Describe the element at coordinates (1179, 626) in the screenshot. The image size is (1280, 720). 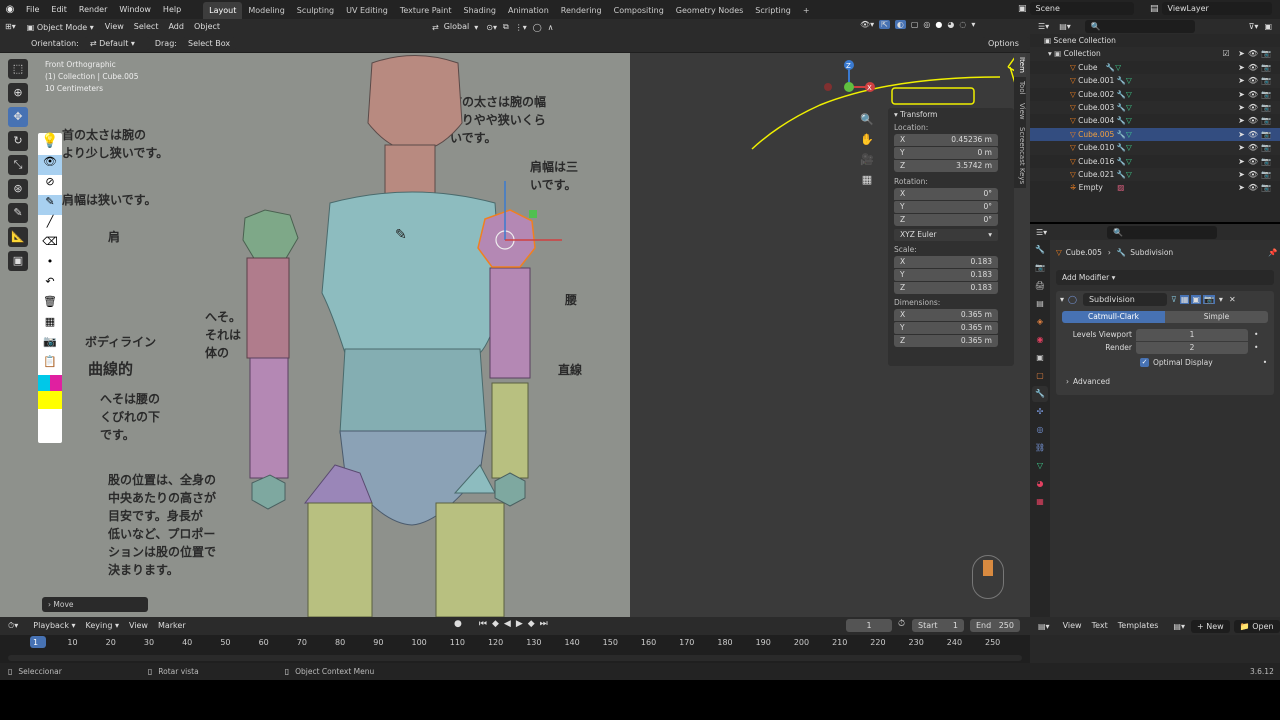
I see `text-datablock-icon: ▤▾` at that location.